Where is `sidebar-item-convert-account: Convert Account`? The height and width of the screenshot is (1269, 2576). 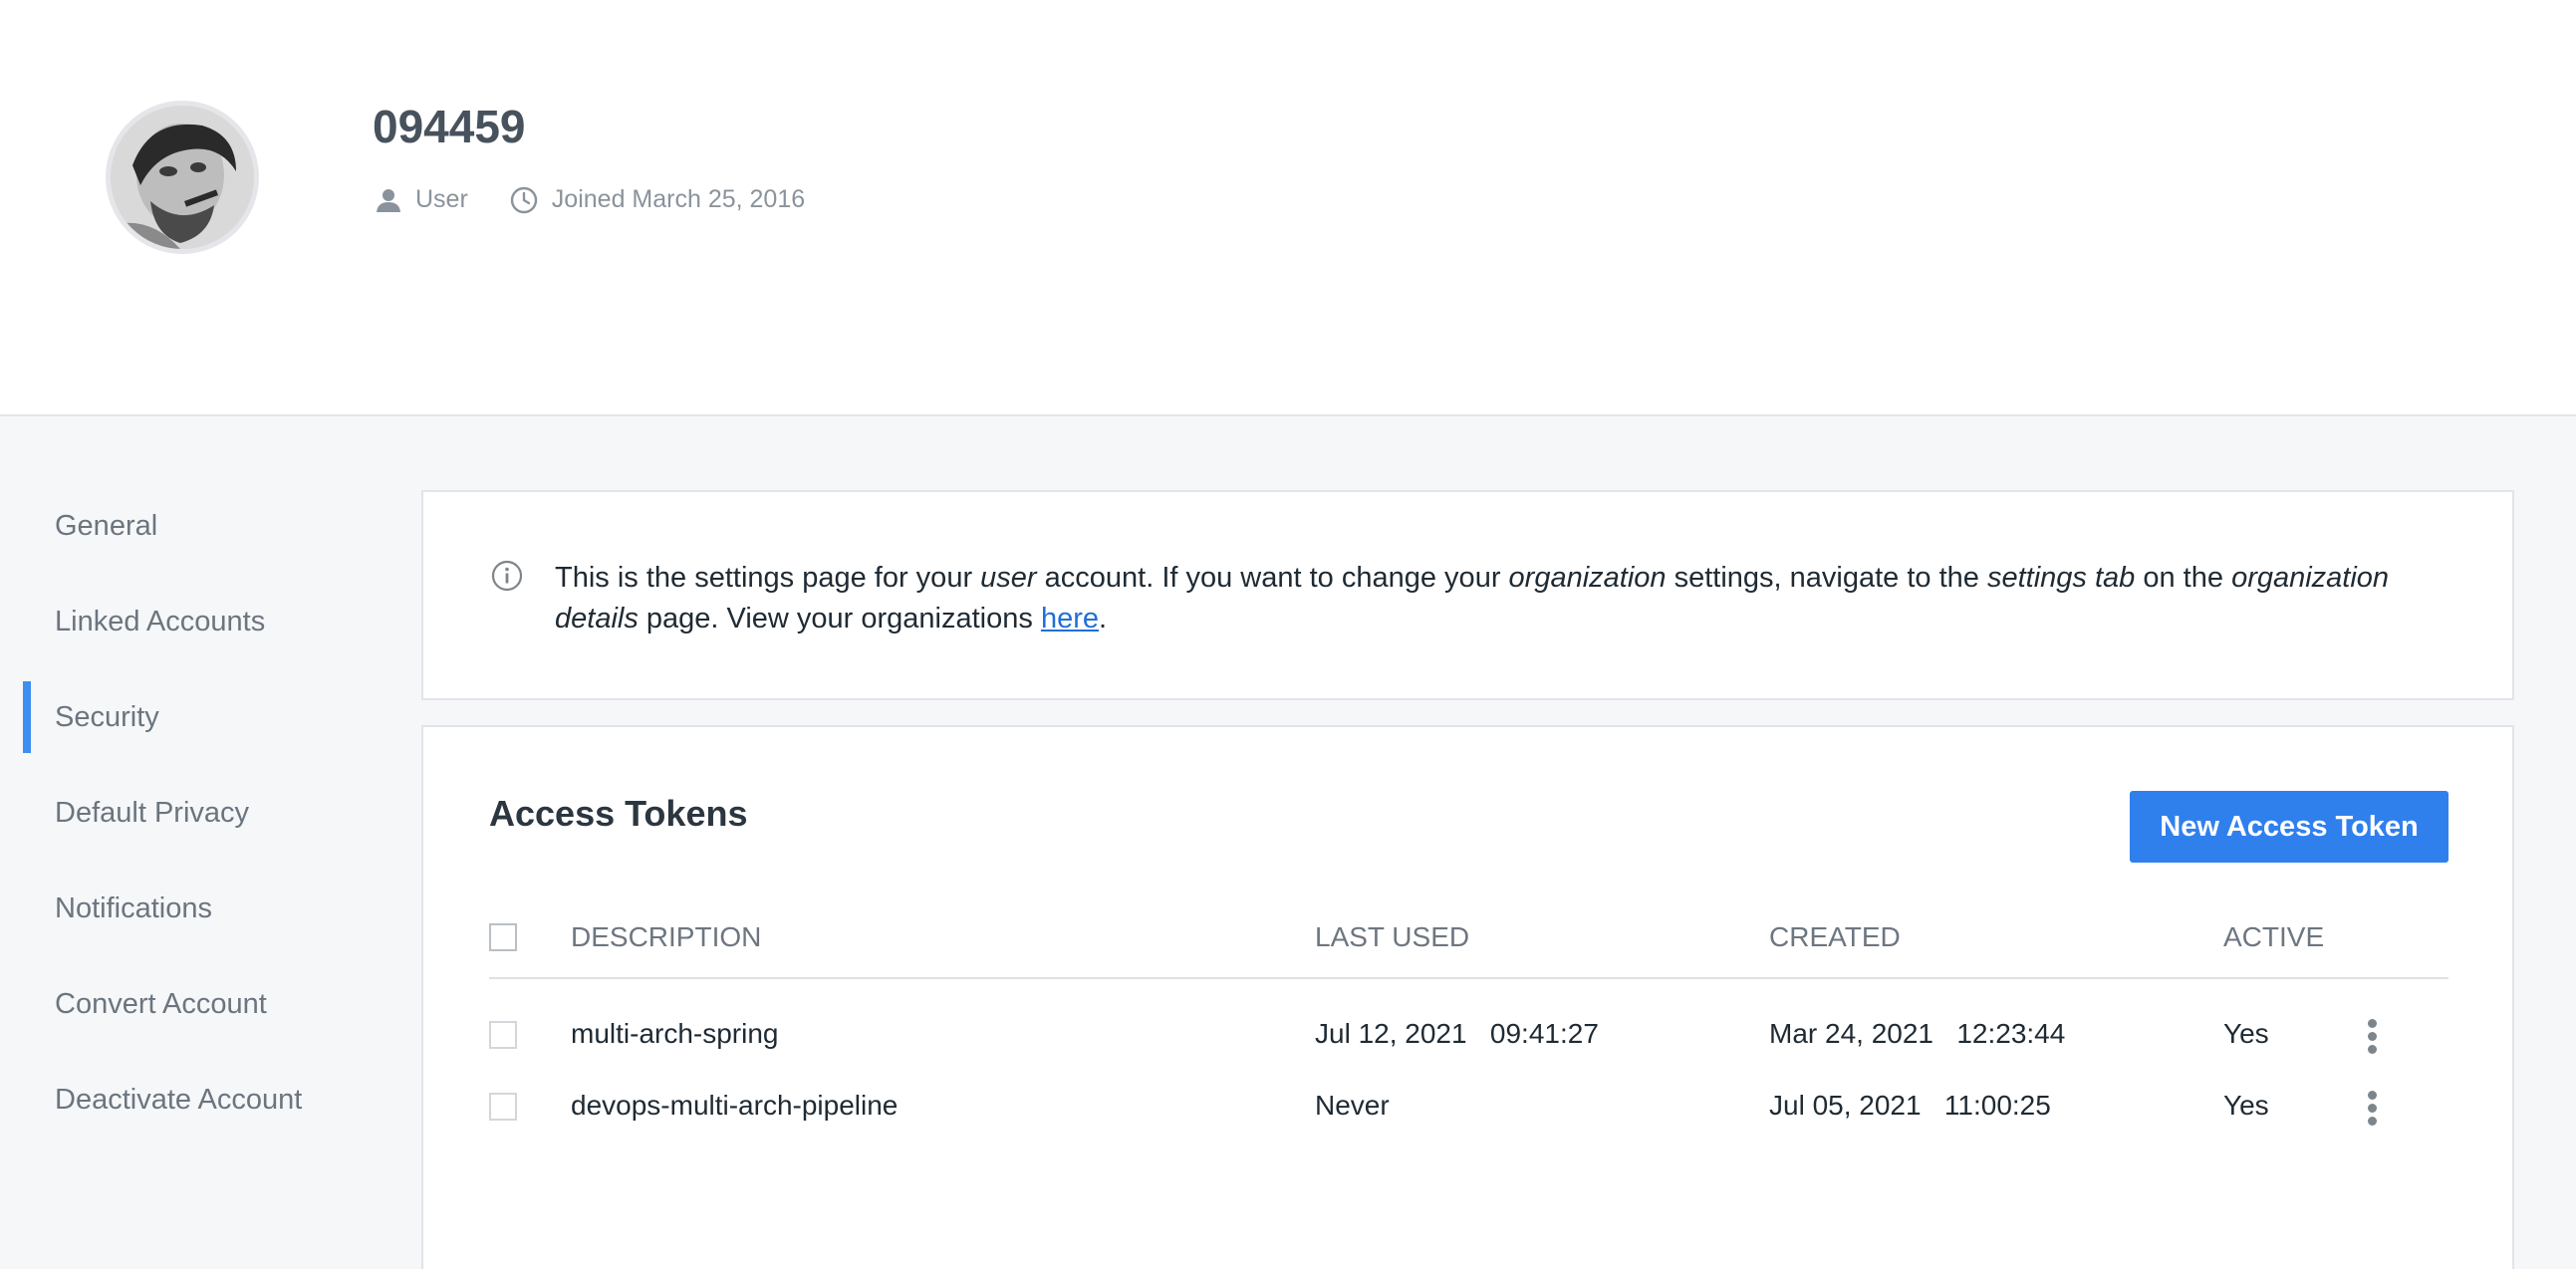 sidebar-item-convert-account: Convert Account is located at coordinates (189, 1004).